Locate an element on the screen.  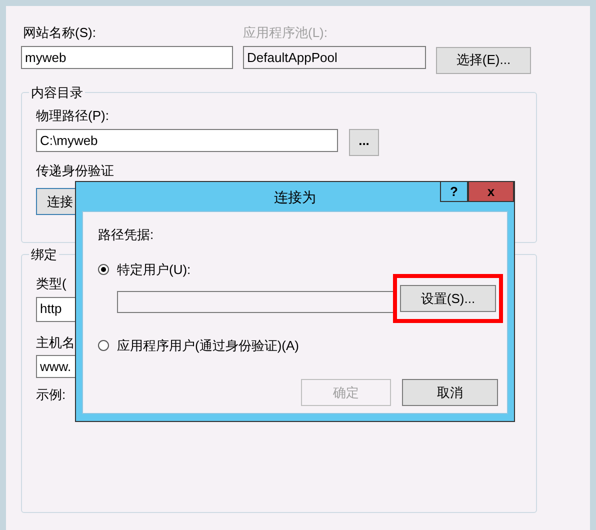
help-button: ? is located at coordinates (454, 191).